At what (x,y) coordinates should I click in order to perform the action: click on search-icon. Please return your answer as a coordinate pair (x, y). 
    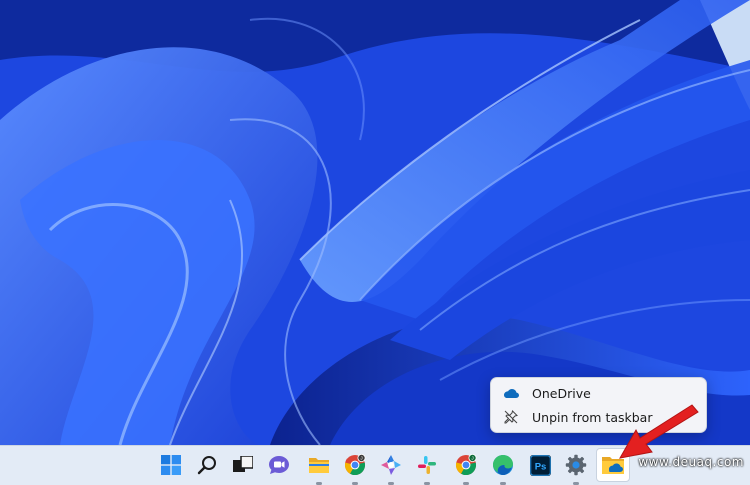
    Looking at the image, I should click on (207, 465).